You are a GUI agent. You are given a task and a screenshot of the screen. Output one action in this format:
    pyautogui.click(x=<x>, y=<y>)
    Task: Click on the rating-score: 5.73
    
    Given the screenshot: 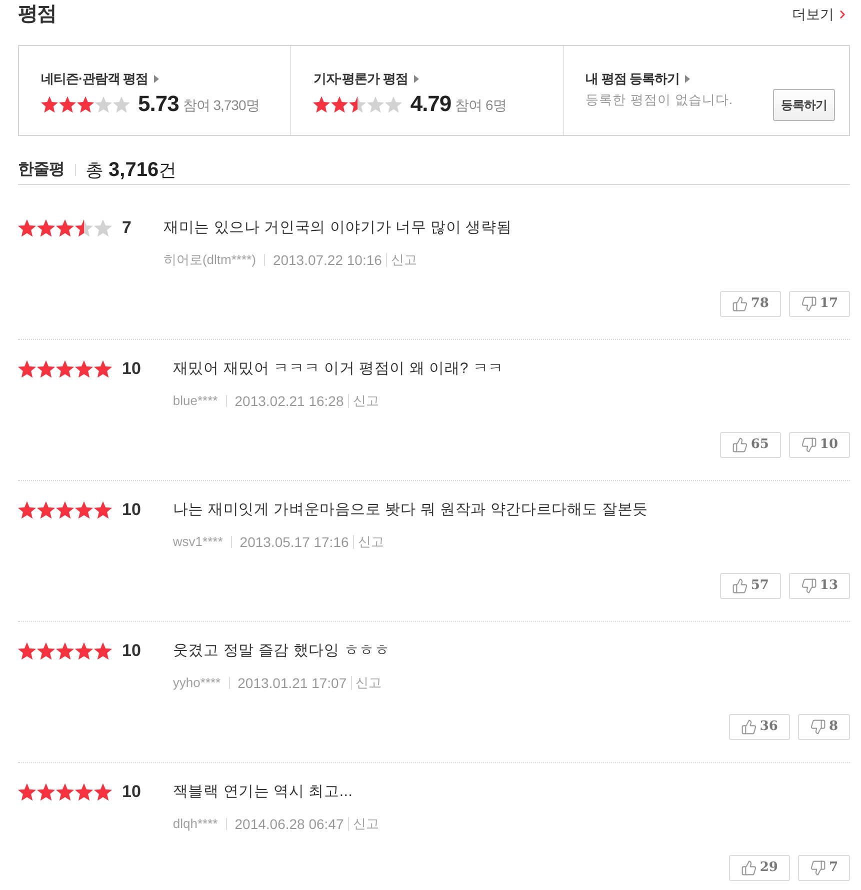 What is the action you would take?
    pyautogui.click(x=158, y=104)
    